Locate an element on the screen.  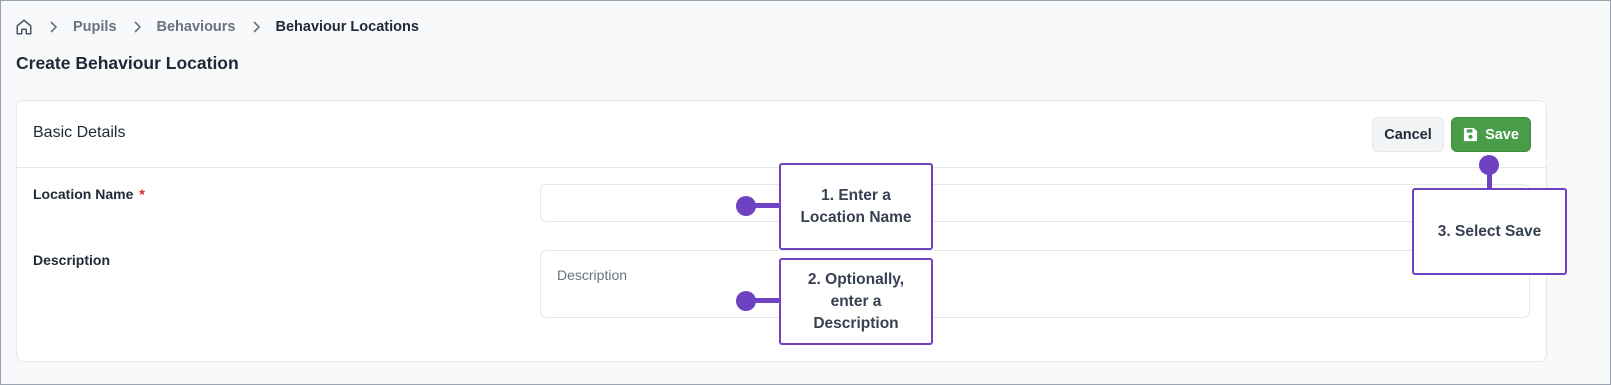
save-button-label: Save is located at coordinates (1502, 134).